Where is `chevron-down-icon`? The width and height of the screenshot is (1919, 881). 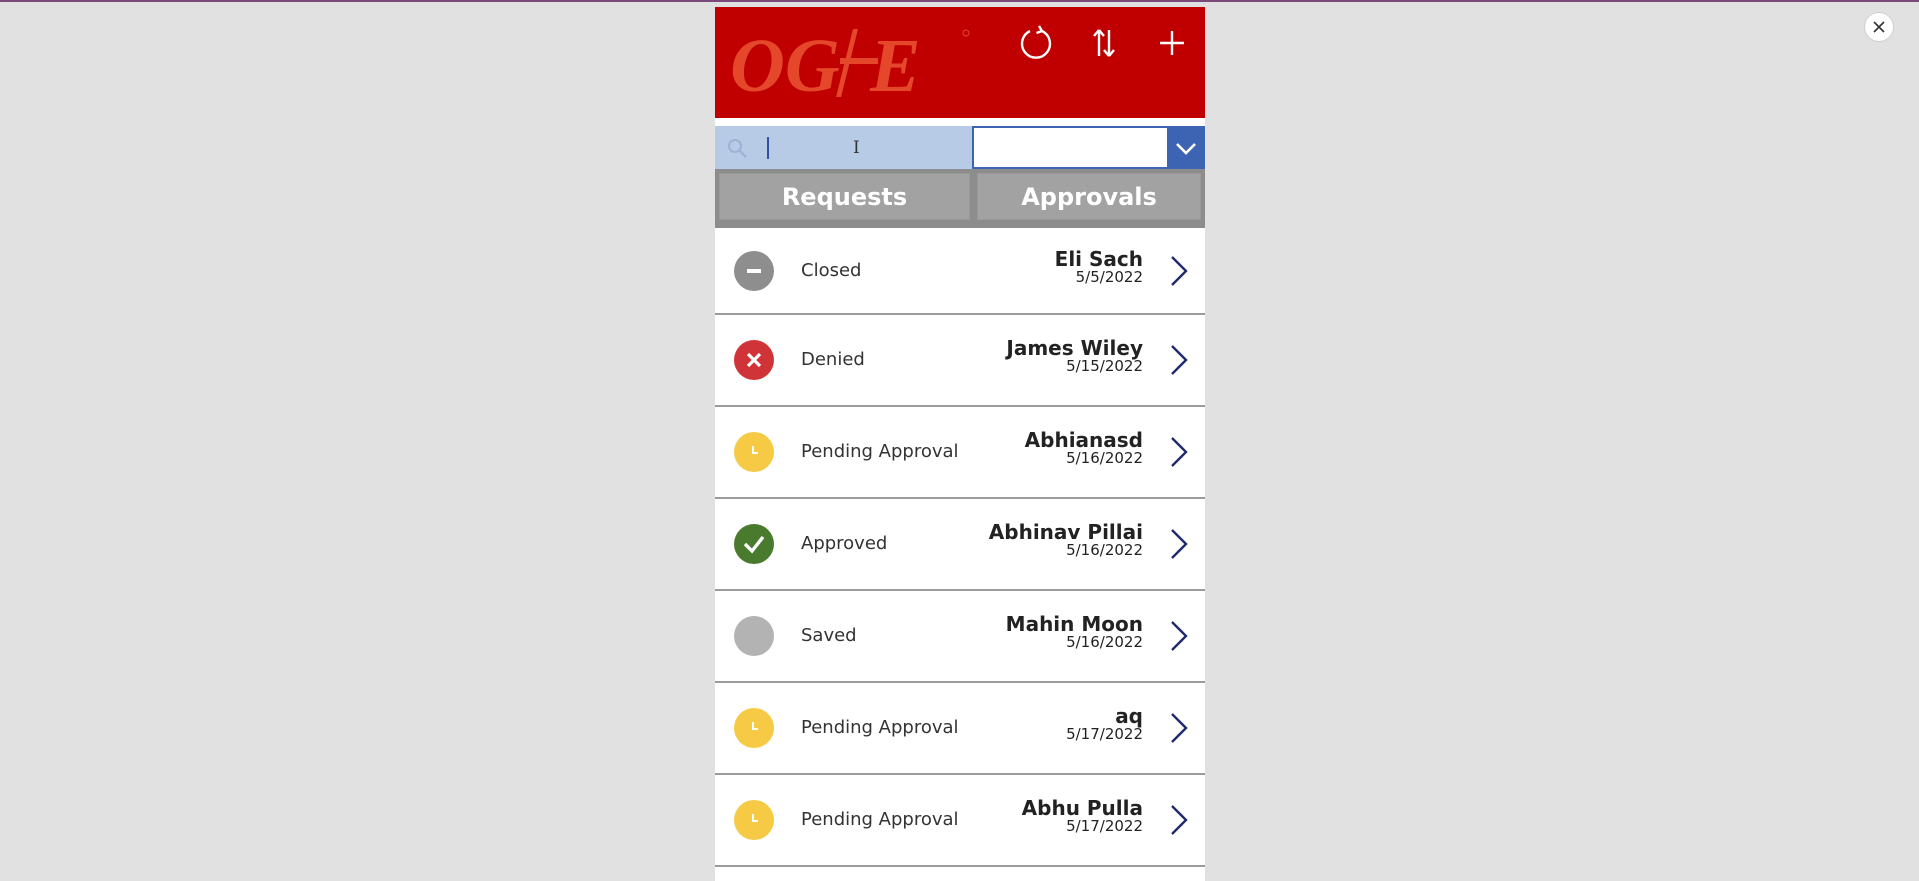
chevron-down-icon is located at coordinates (1186, 148).